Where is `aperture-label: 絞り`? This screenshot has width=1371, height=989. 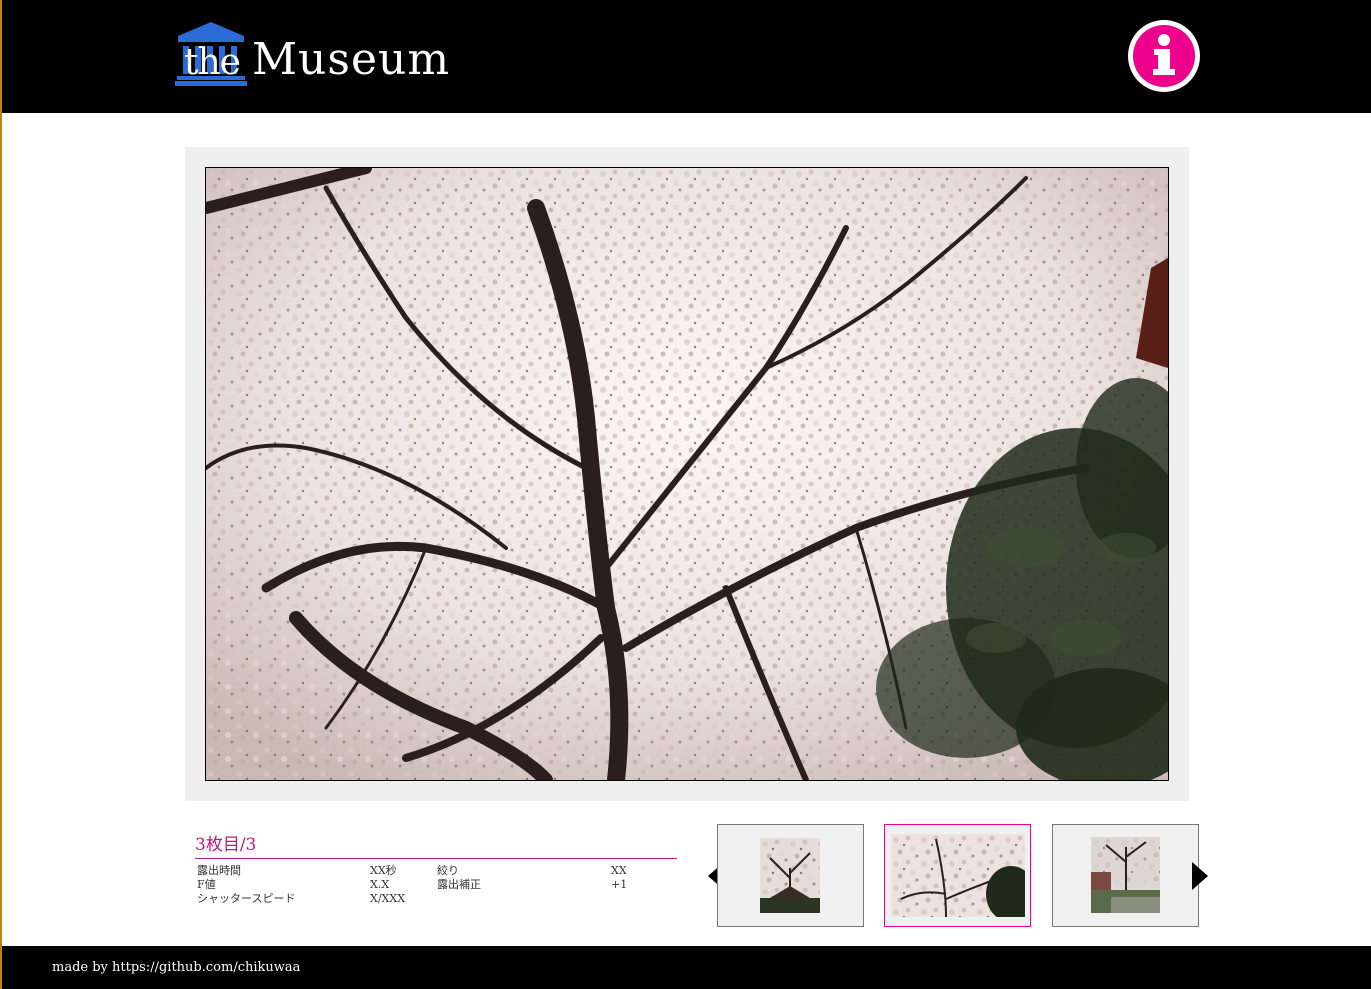
aperture-label: 絞り is located at coordinates (448, 870).